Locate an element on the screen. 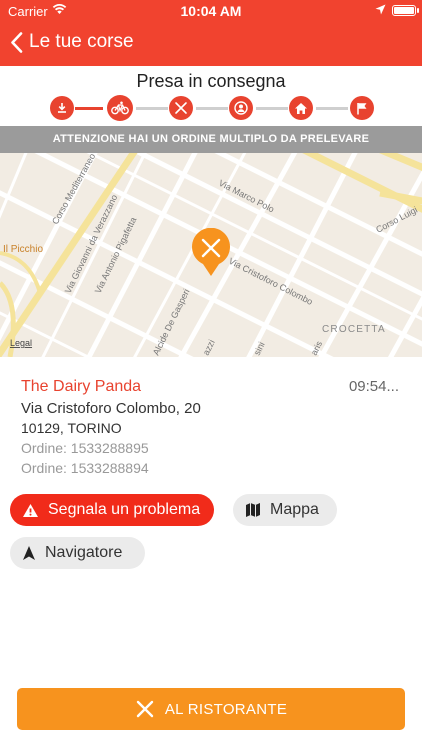  map-label: azzi is located at coordinates (209, 347).